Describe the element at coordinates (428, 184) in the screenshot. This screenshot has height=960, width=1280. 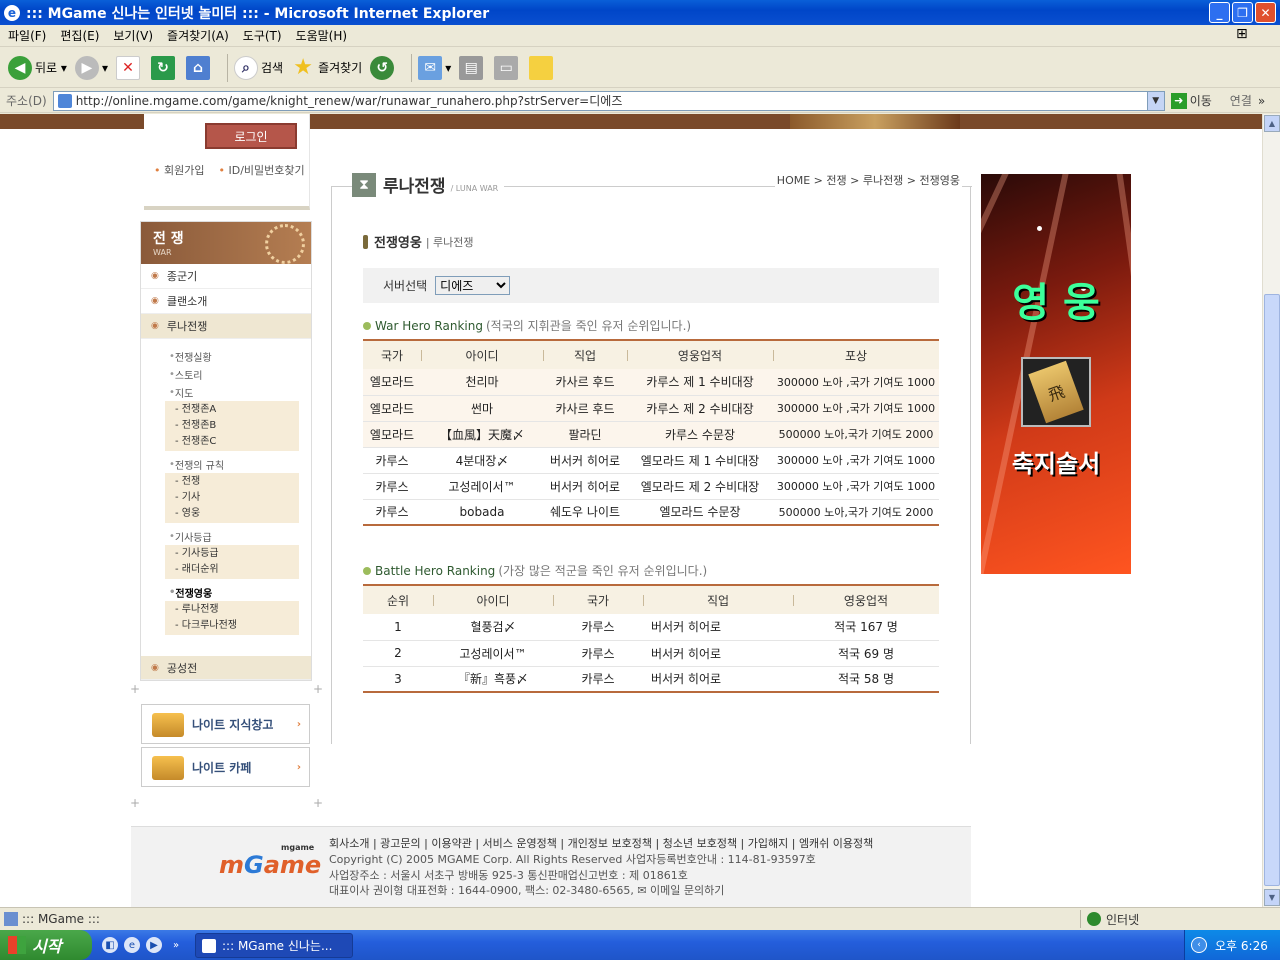
I see `page-header: ⧗ 루나전쟁 / LUNA WAR` at that location.